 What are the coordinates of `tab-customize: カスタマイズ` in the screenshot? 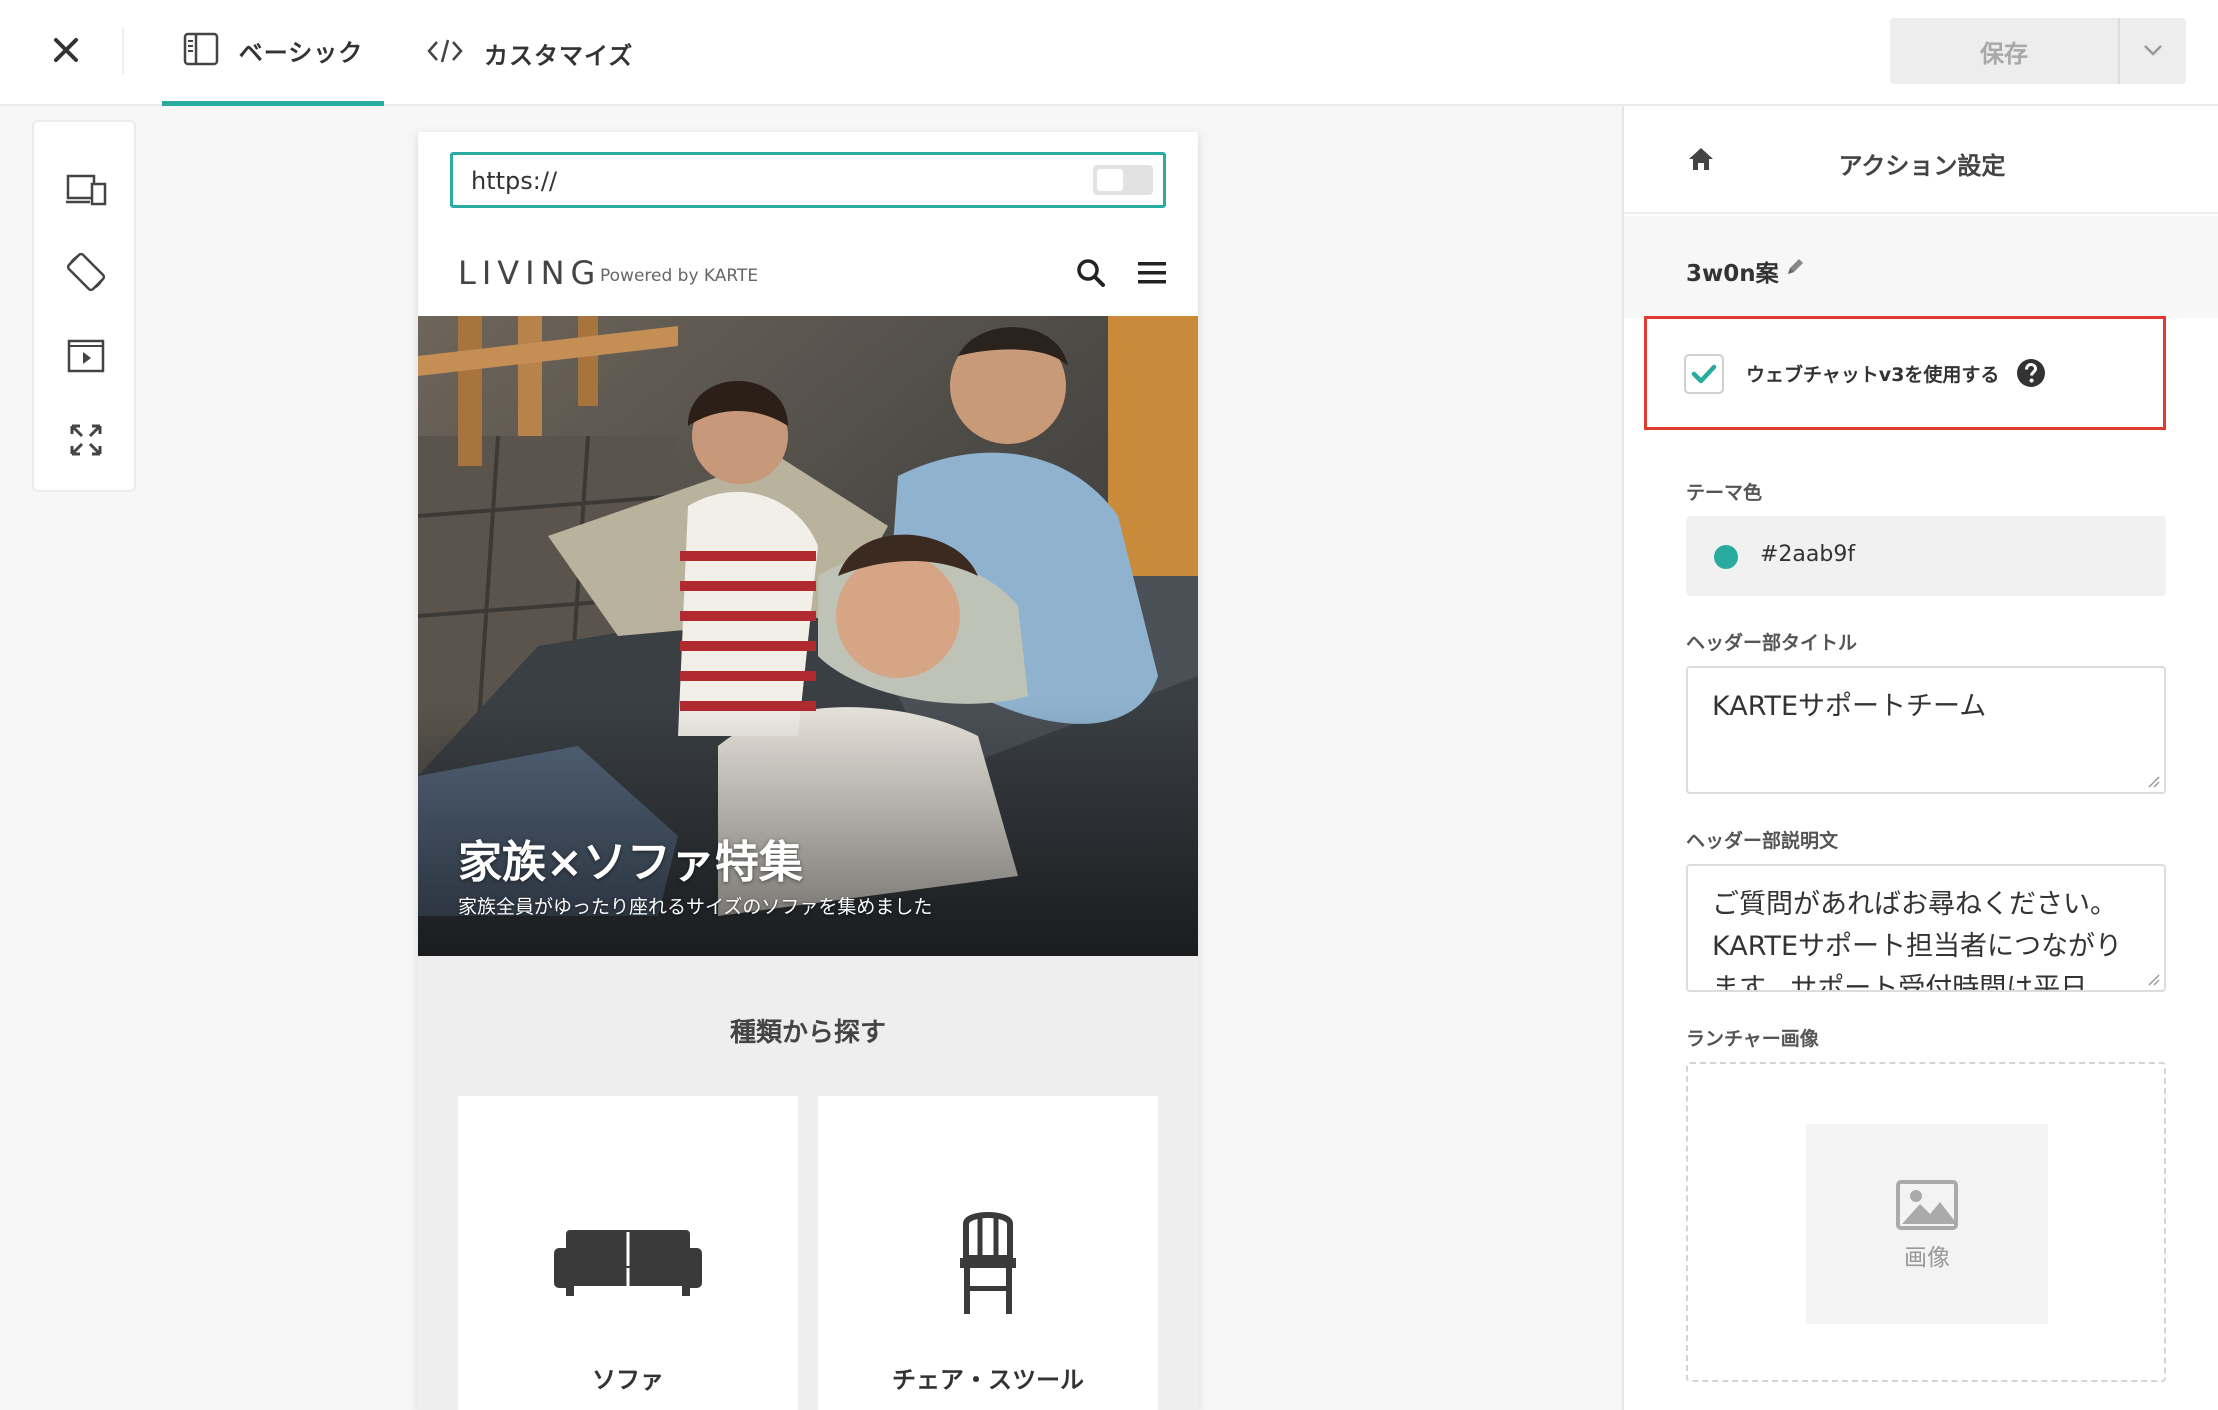 It's located at (529, 53).